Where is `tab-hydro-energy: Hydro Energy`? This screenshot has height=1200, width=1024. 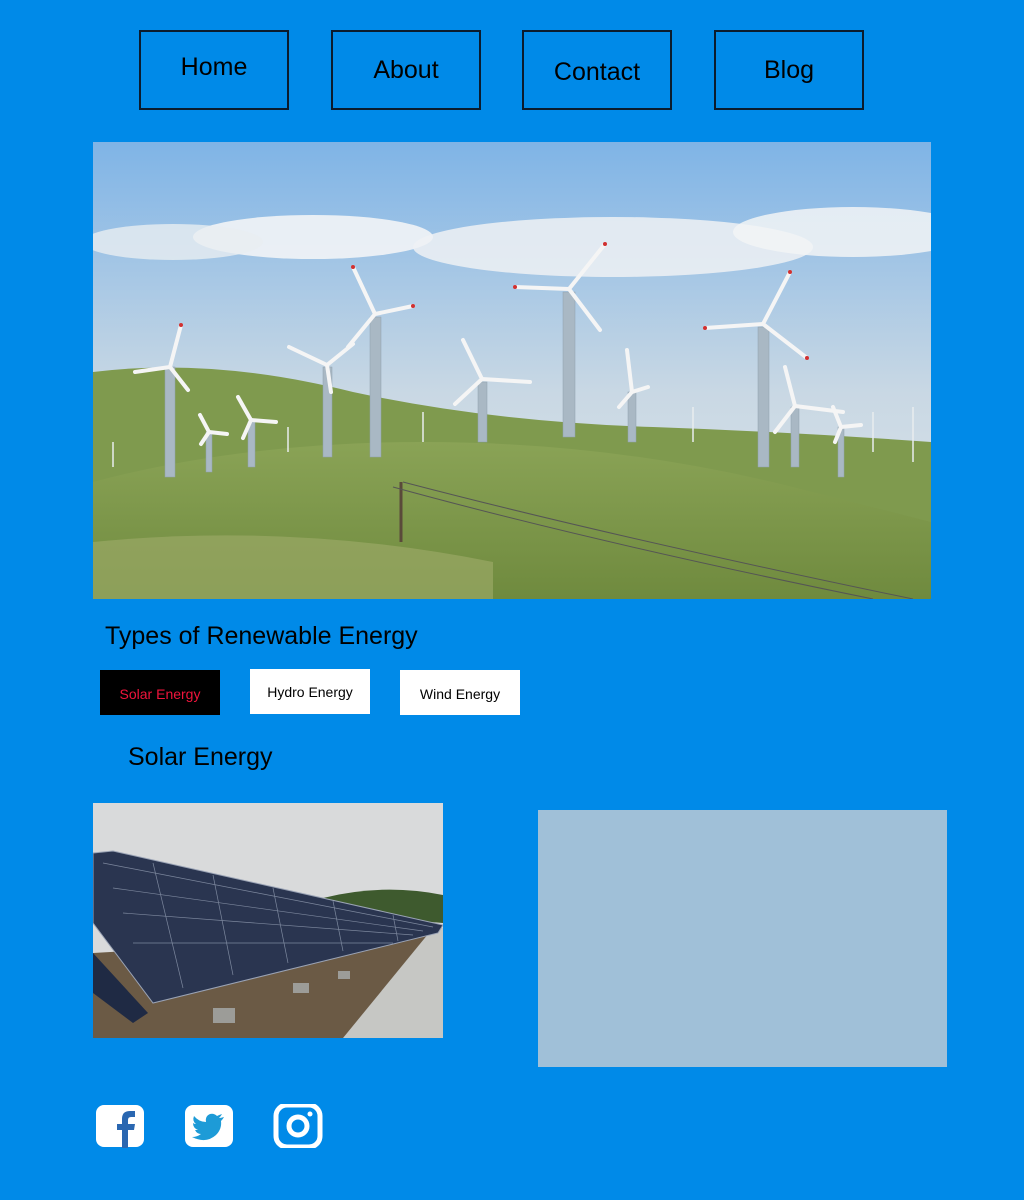 tab-hydro-energy: Hydro Energy is located at coordinates (310, 691).